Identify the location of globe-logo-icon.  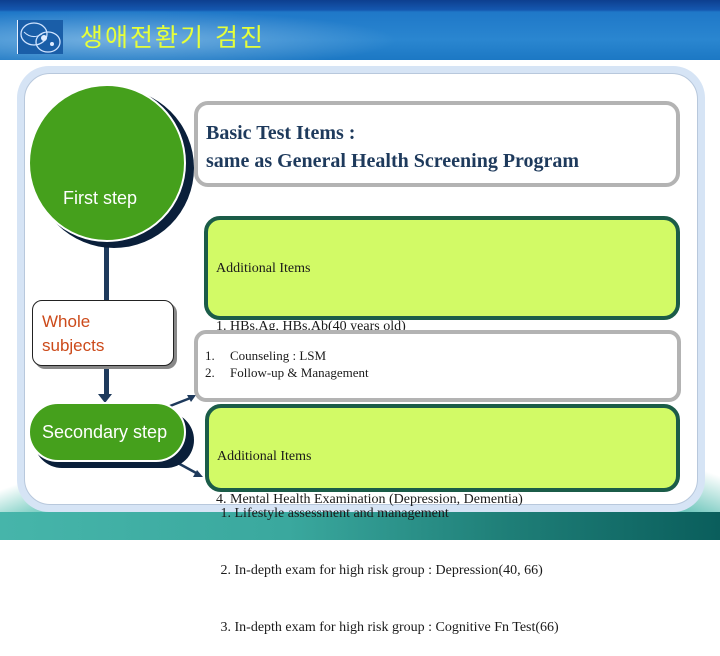
(40, 37).